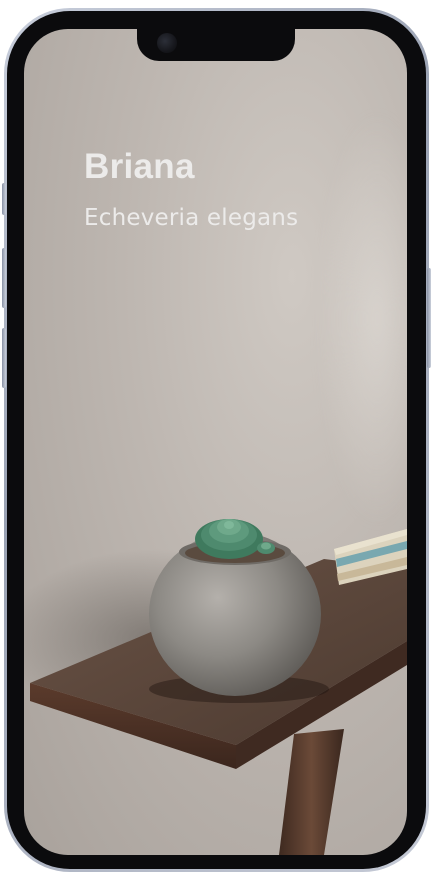  I want to click on table-leg, so click(311, 792).